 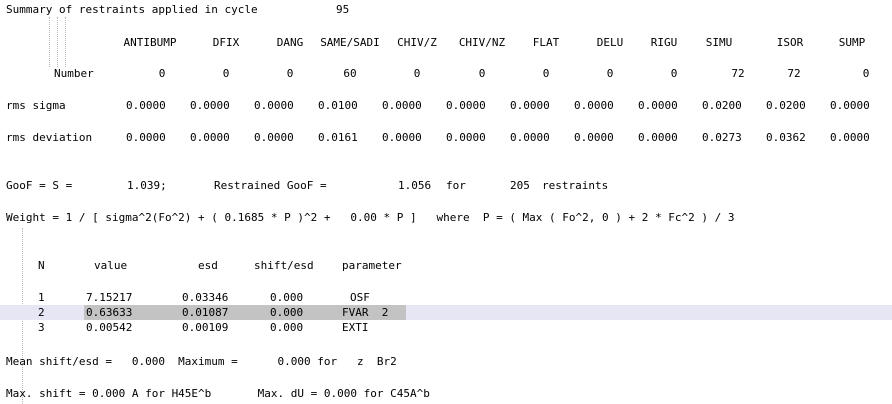 I want to click on param-n: 2, so click(x=41, y=312).